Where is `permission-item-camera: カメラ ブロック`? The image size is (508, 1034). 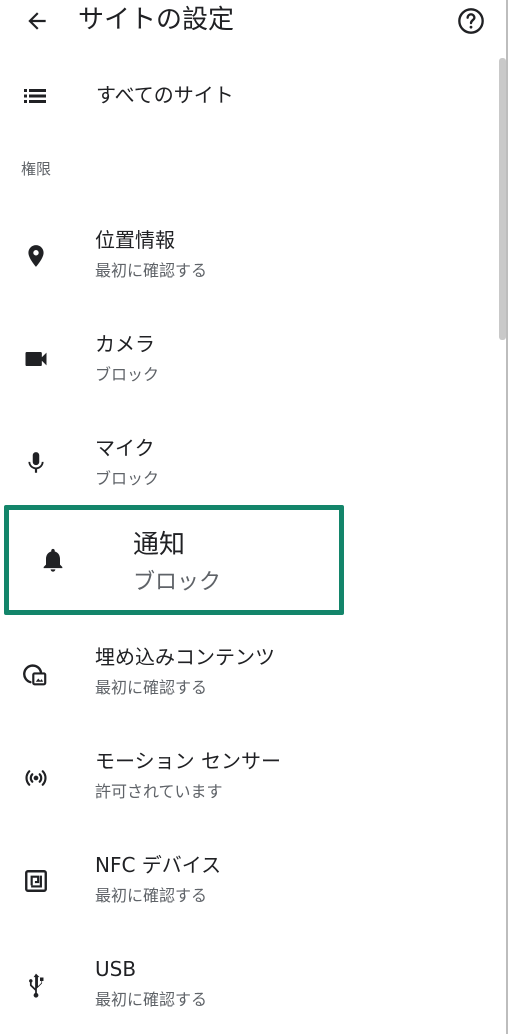
permission-item-camera: カメラ ブロック is located at coordinates (247, 364).